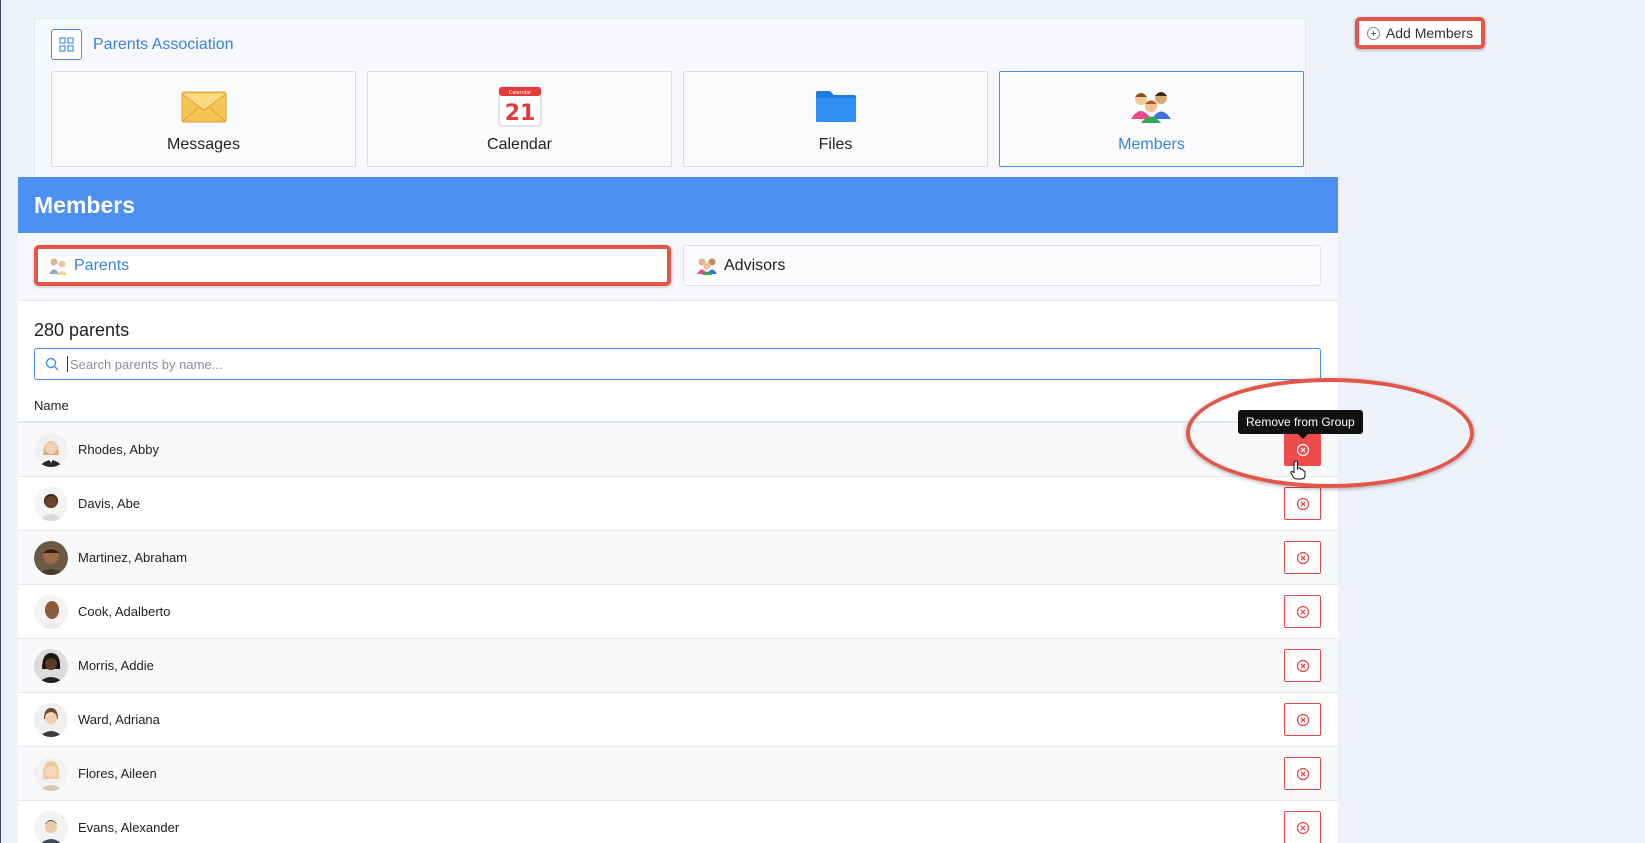  What do you see at coordinates (678, 822) in the screenshot?
I see `table-row: Evans, Alexander` at bounding box center [678, 822].